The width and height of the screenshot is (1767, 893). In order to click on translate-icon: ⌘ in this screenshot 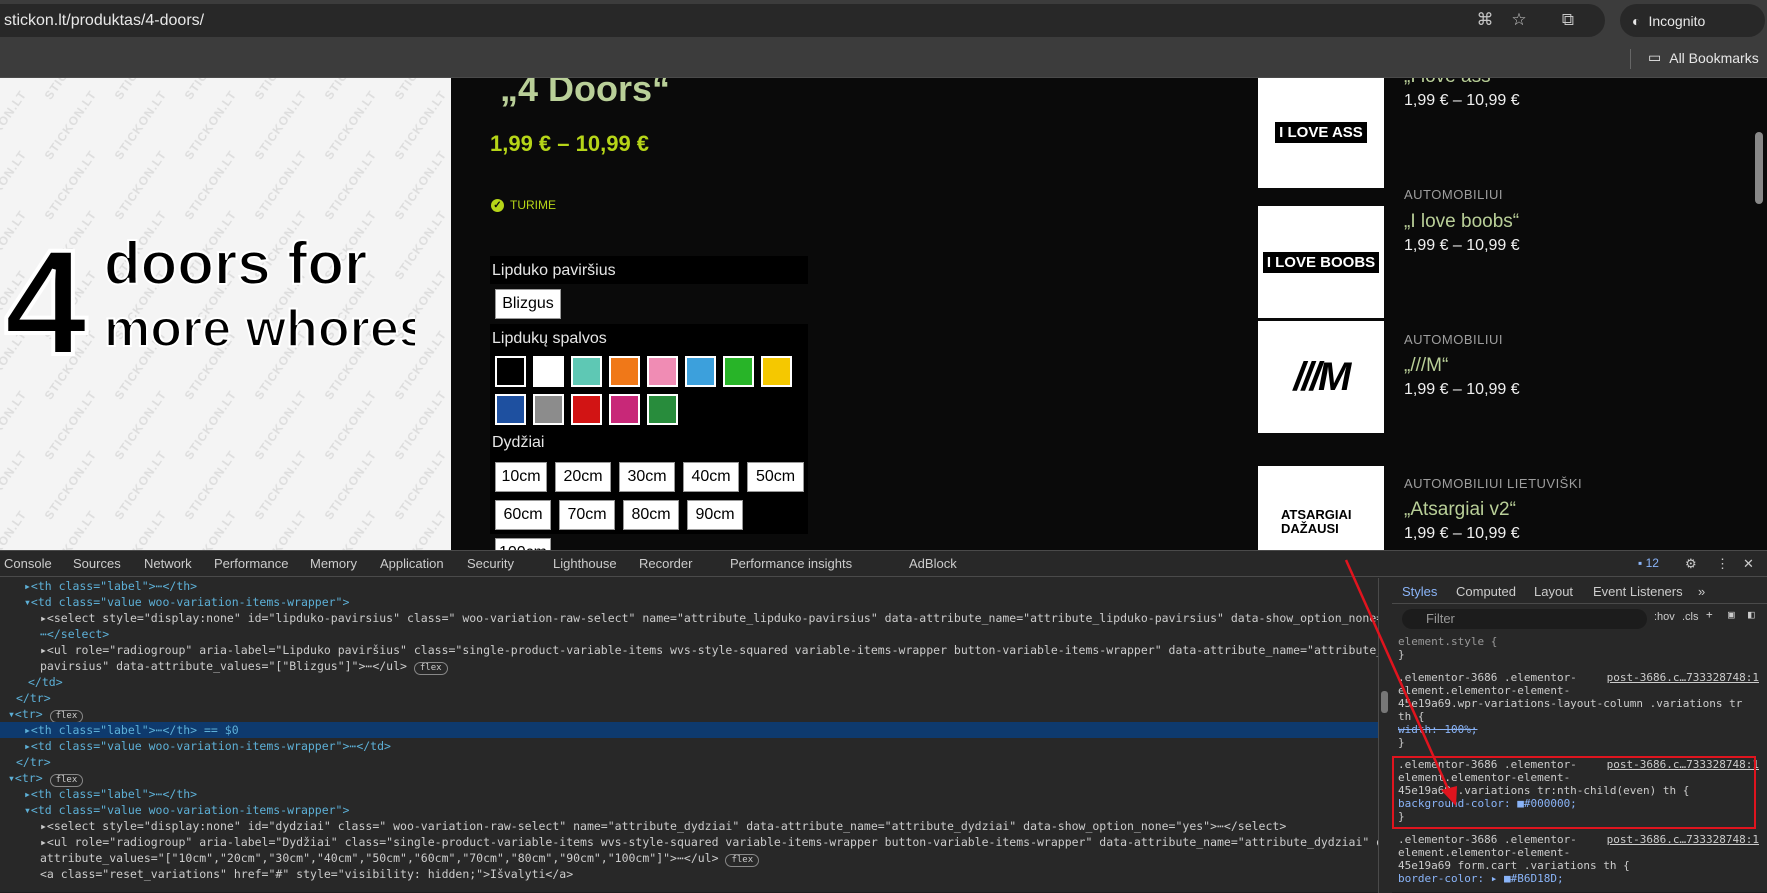, I will do `click(1485, 20)`.